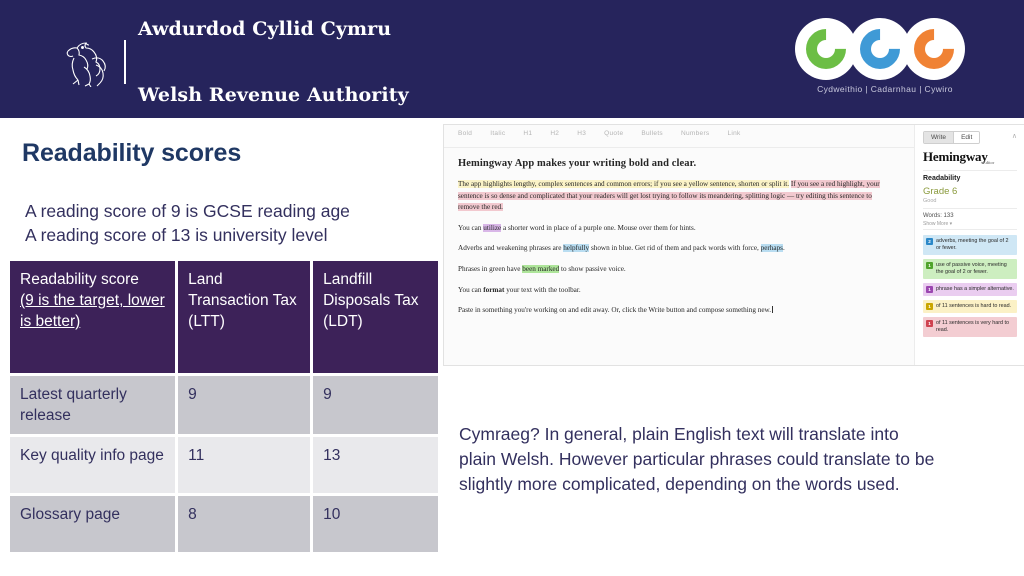 The height and width of the screenshot is (576, 1024). Describe the element at coordinates (244, 465) in the screenshot. I see `row-value-ltt: 11` at that location.